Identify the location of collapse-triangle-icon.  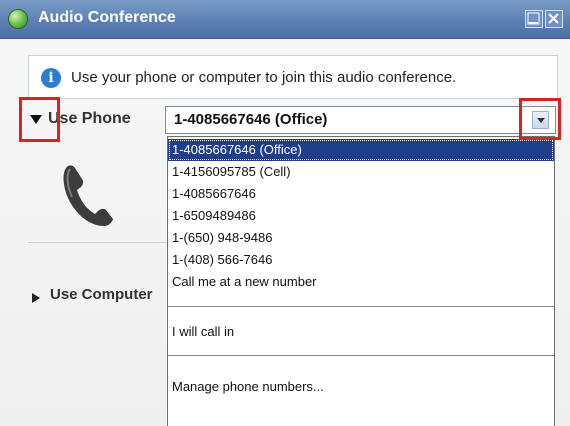
(36, 298).